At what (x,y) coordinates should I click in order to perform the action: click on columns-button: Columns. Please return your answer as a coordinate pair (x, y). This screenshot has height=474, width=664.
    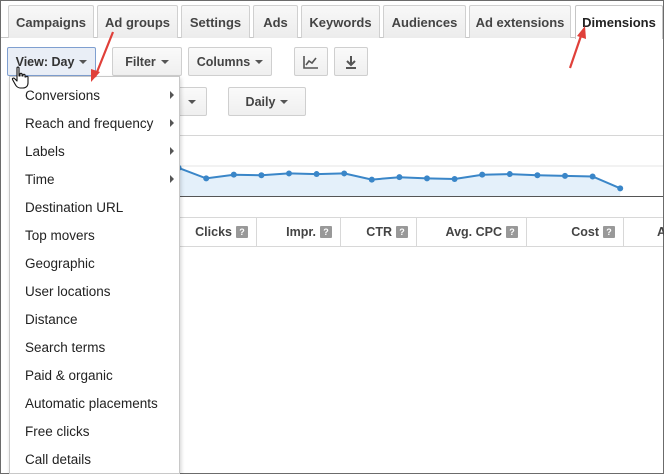
    Looking at the image, I should click on (230, 61).